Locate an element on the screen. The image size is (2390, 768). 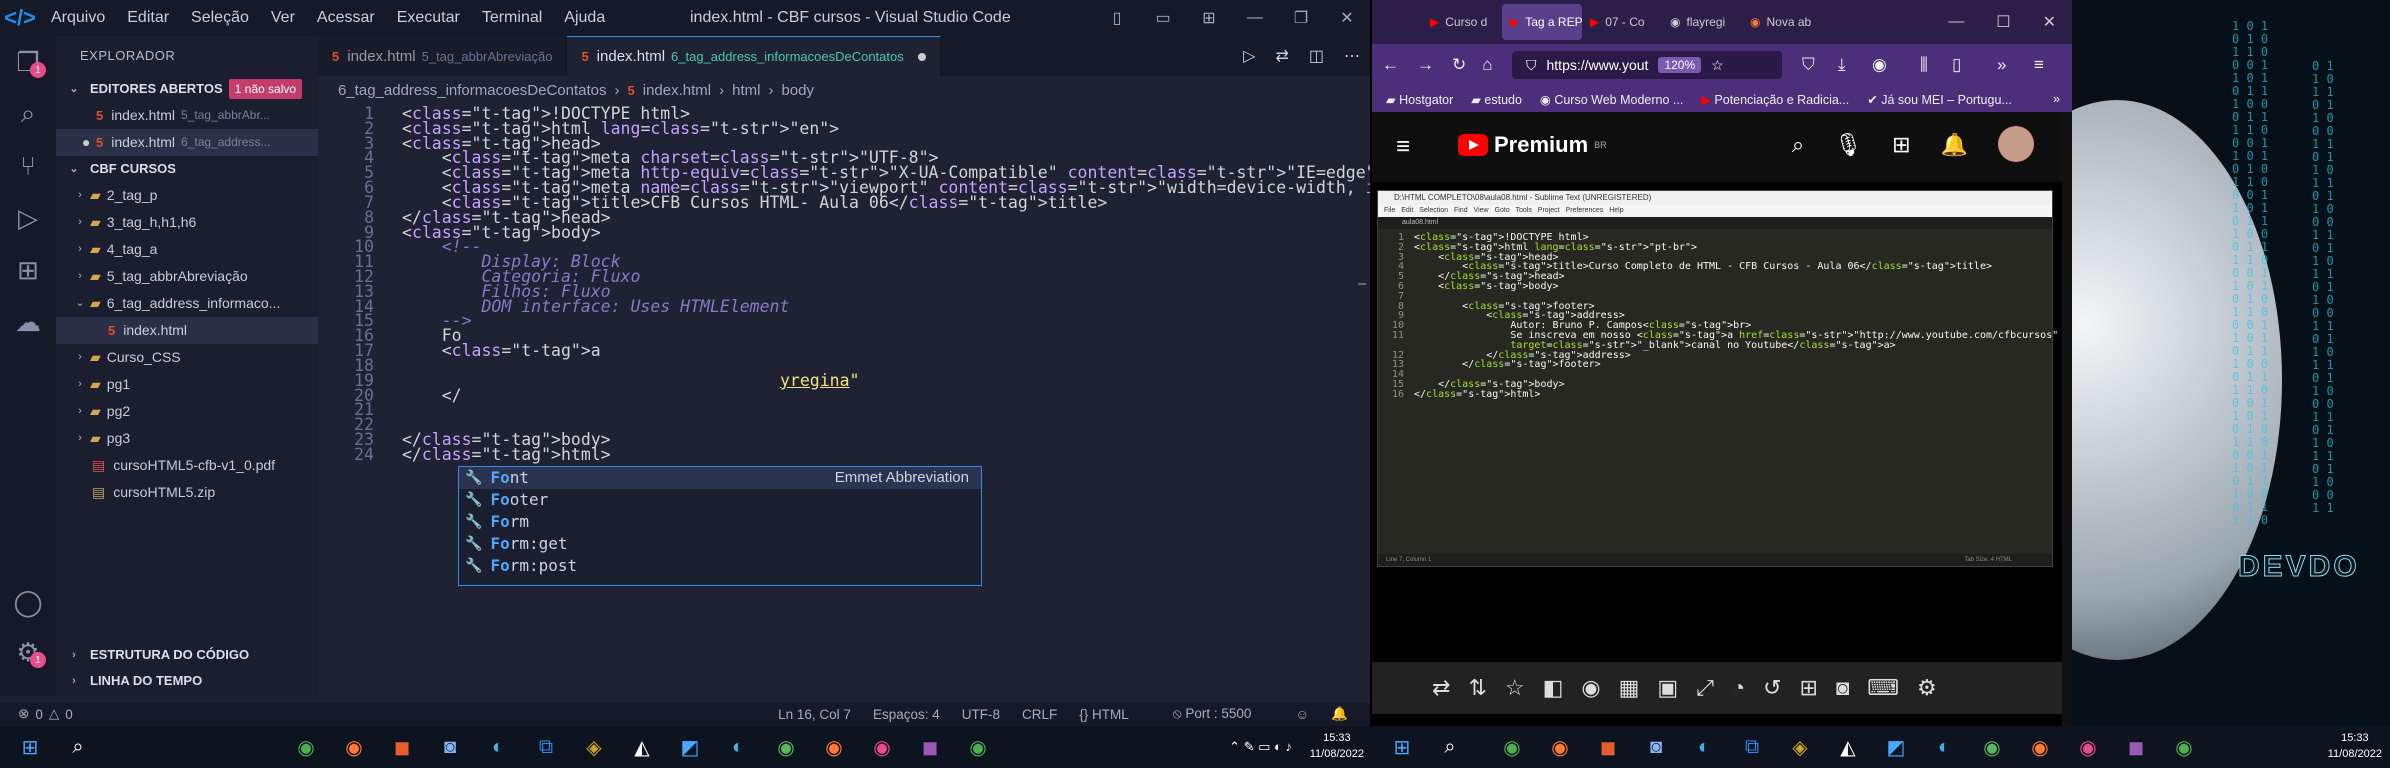
clapper-icon: ▦ is located at coordinates (1629, 688).